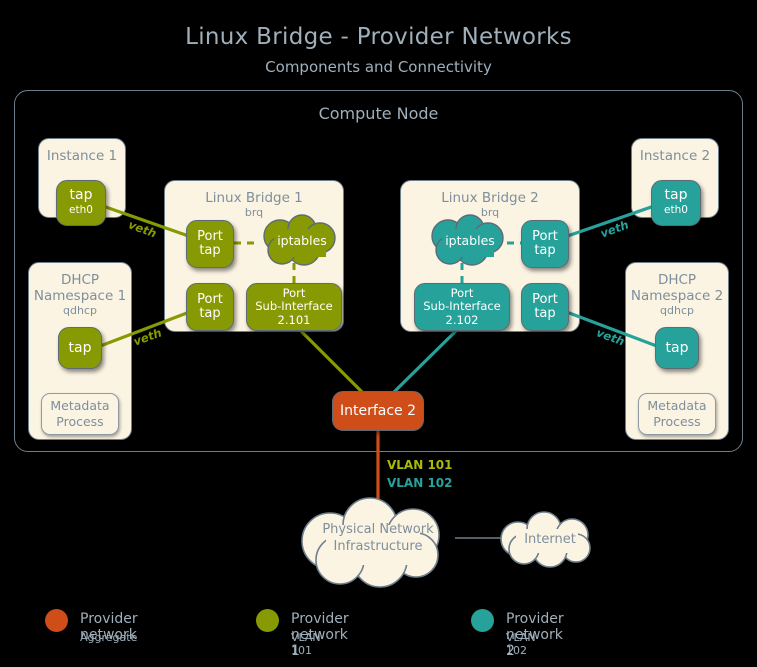 This screenshot has width=757, height=667. What do you see at coordinates (302, 240) in the screenshot?
I see `bridge-1-iptables-label: iptables` at bounding box center [302, 240].